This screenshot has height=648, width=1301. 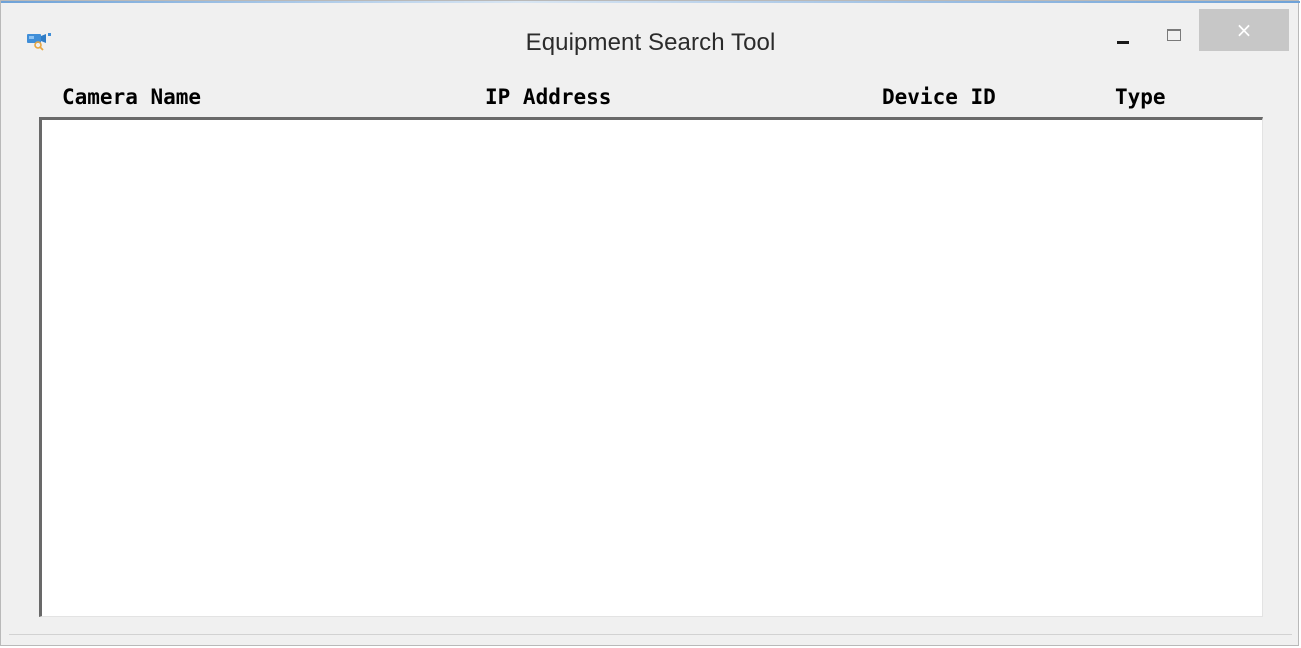 What do you see at coordinates (1123, 30) in the screenshot?
I see `minimize-button` at bounding box center [1123, 30].